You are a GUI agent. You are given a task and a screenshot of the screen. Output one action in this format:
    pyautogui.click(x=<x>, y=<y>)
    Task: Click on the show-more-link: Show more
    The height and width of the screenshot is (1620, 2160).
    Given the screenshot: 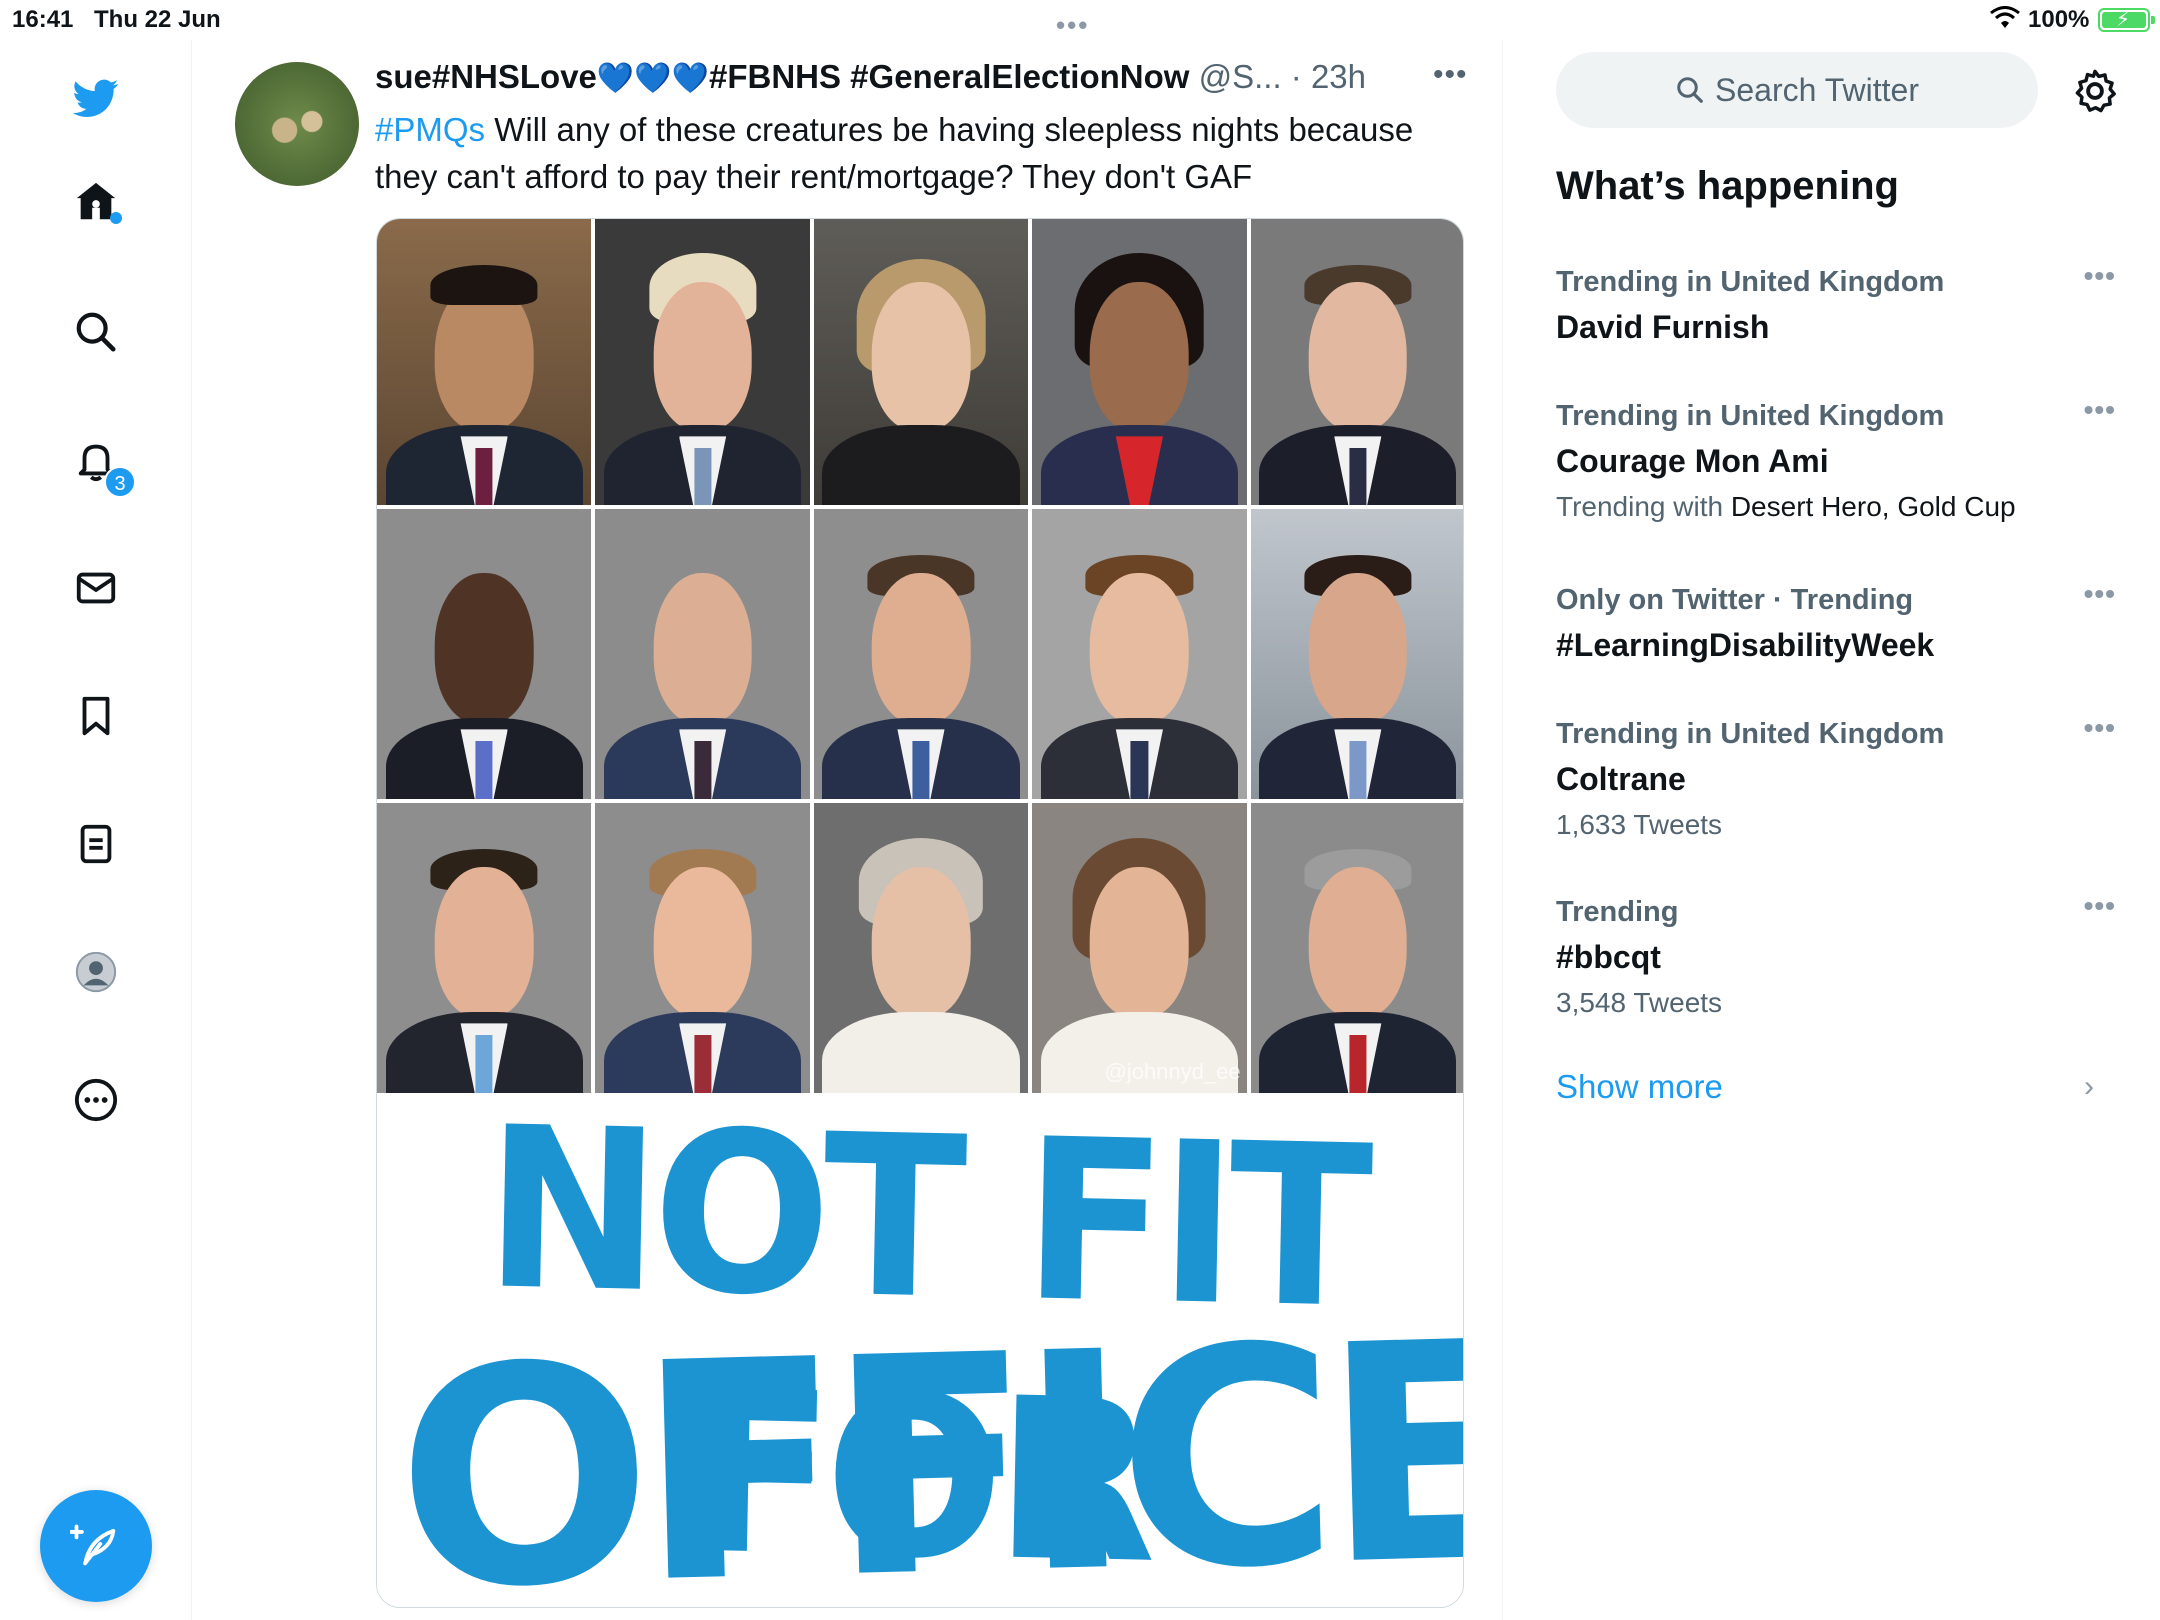 What is the action you would take?
    pyautogui.click(x=1639, y=1087)
    